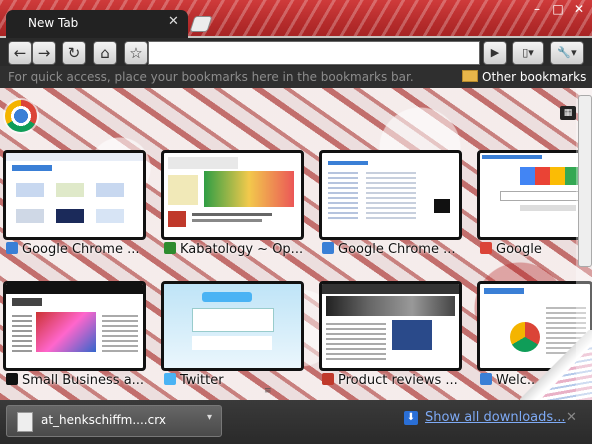  I want to click on scrollbar-thumb, so click(585, 181).